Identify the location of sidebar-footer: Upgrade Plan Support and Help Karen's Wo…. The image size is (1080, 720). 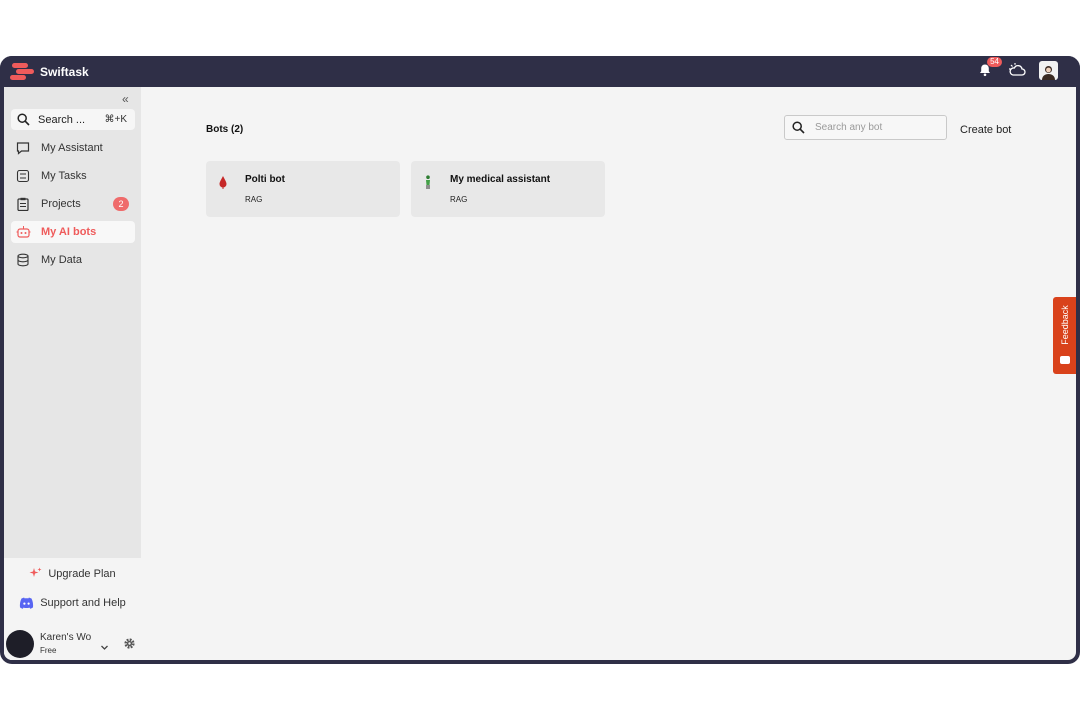
(72, 609).